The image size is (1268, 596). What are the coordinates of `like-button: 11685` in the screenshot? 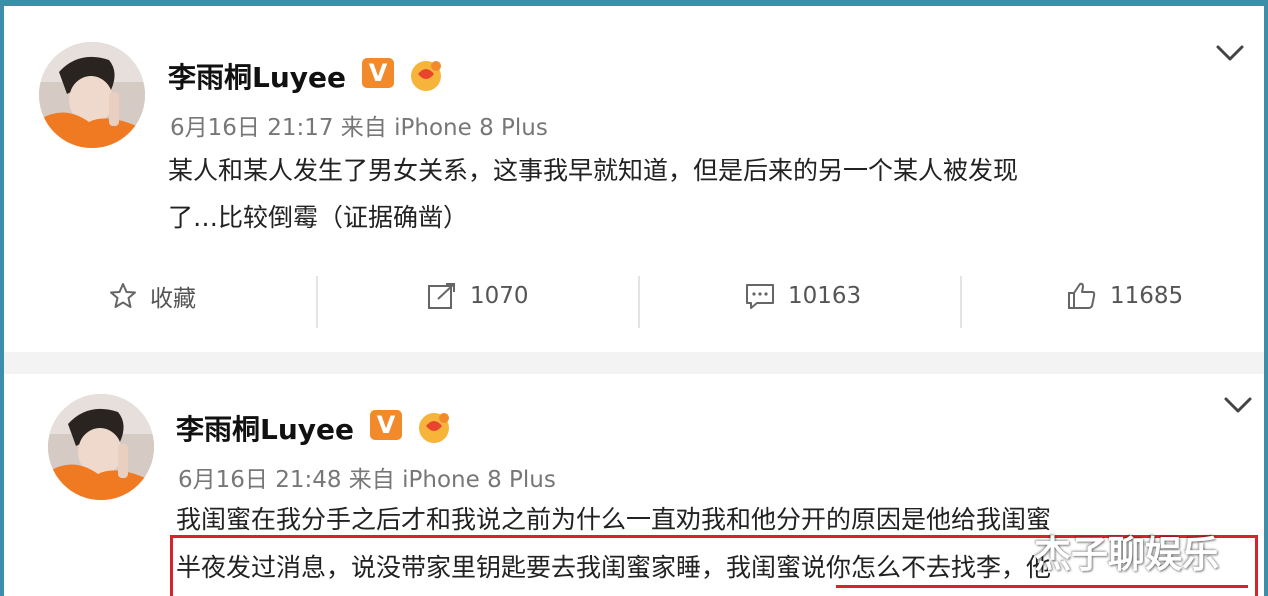 It's located at (1124, 296).